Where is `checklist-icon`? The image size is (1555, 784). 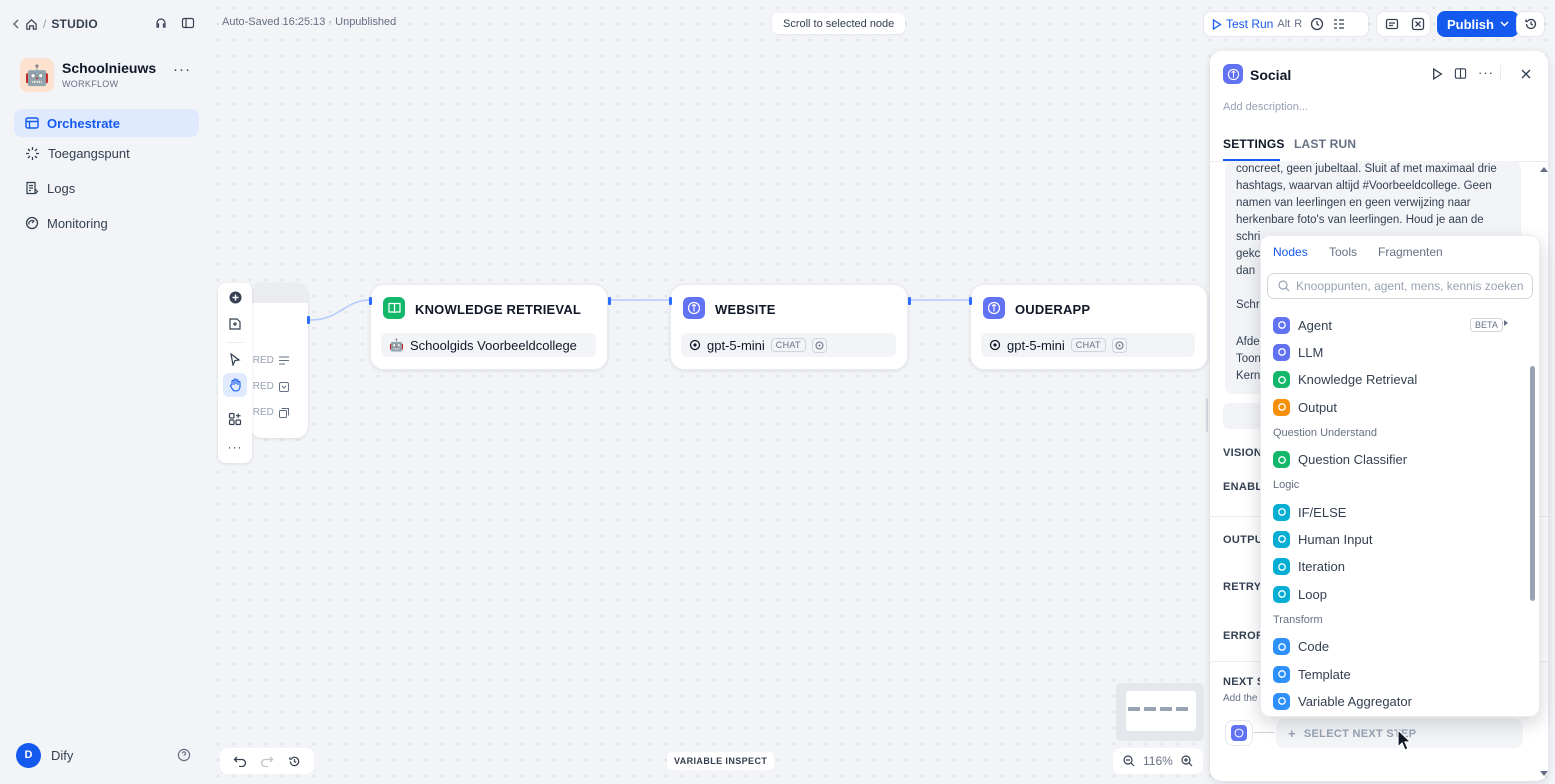 checklist-icon is located at coordinates (1339, 24).